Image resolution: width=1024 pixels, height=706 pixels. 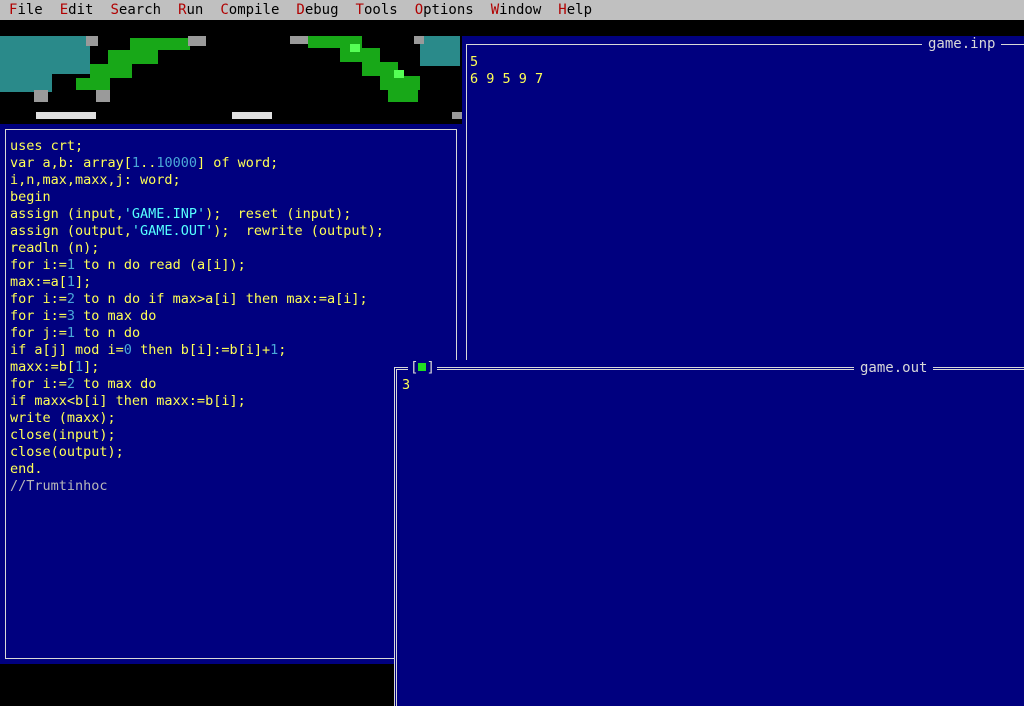 I want to click on menu-item-debug: Debug, so click(x=317, y=10).